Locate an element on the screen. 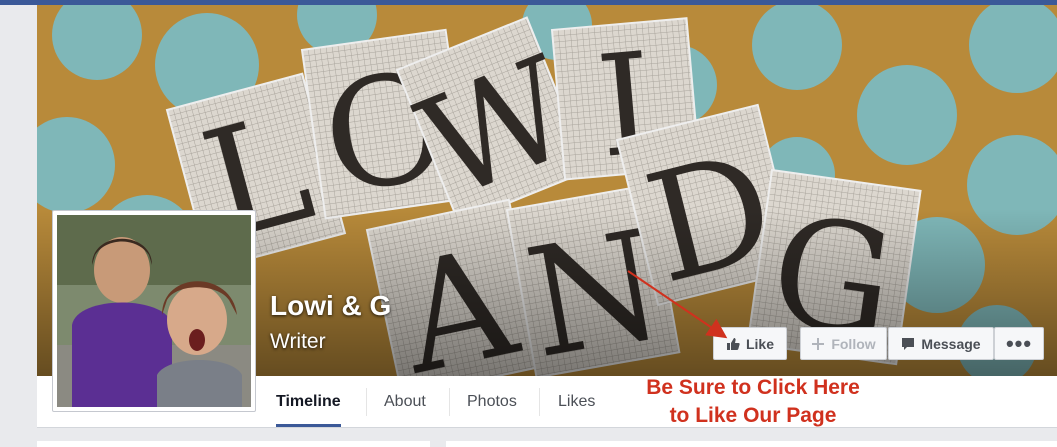 The image size is (1057, 447). speech-bubble-icon is located at coordinates (908, 344).